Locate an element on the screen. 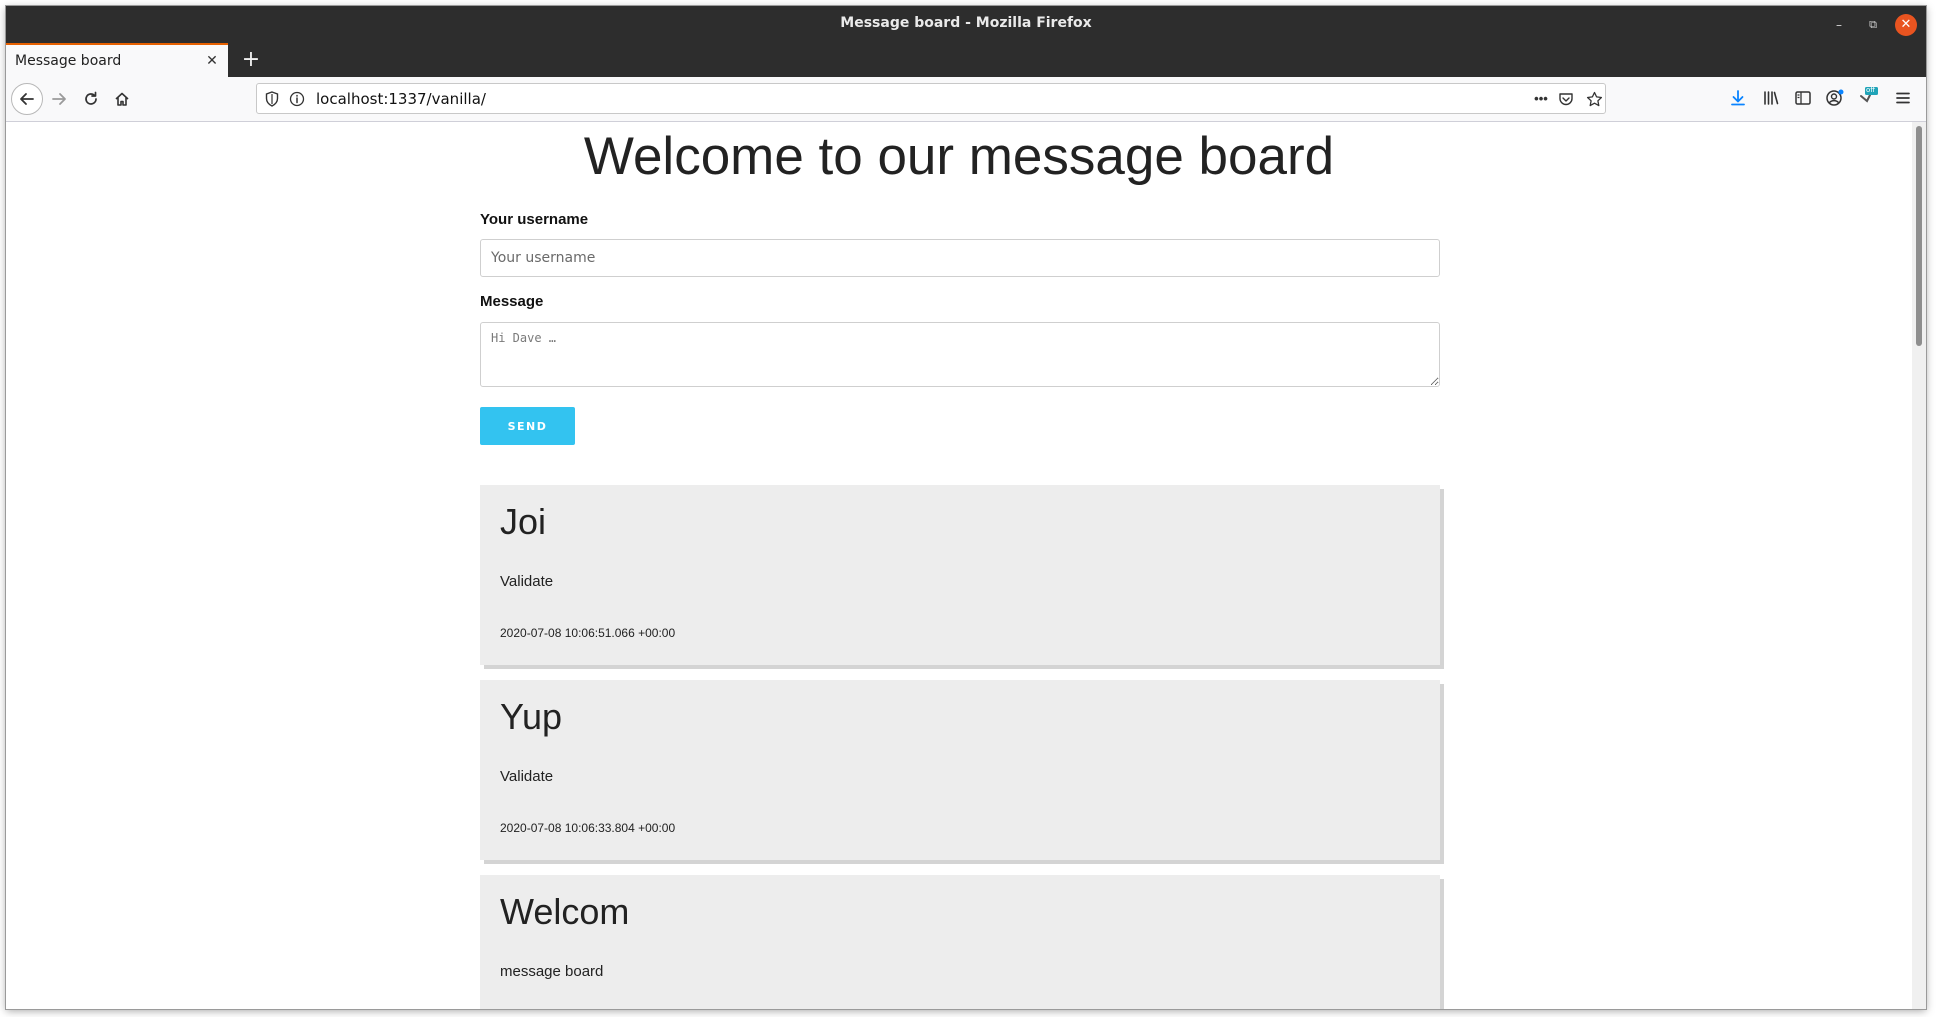 This screenshot has width=1936, height=1017. back-arrow-icon is located at coordinates (27, 99).